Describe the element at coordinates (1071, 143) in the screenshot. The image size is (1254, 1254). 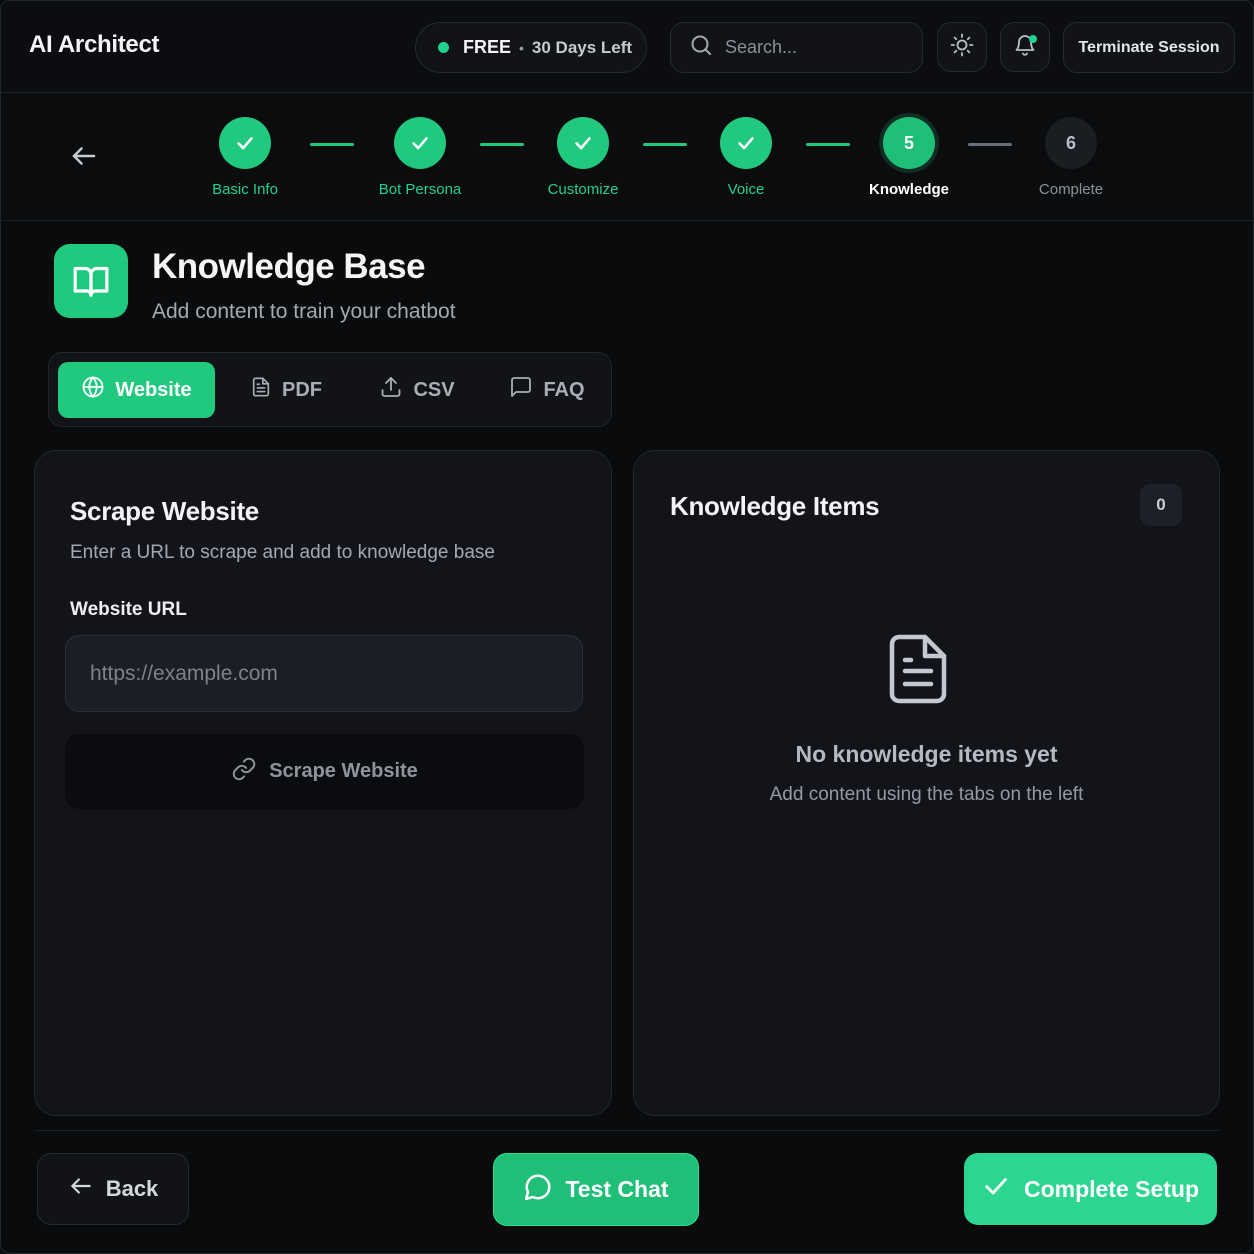
I see `step-number: 6` at that location.